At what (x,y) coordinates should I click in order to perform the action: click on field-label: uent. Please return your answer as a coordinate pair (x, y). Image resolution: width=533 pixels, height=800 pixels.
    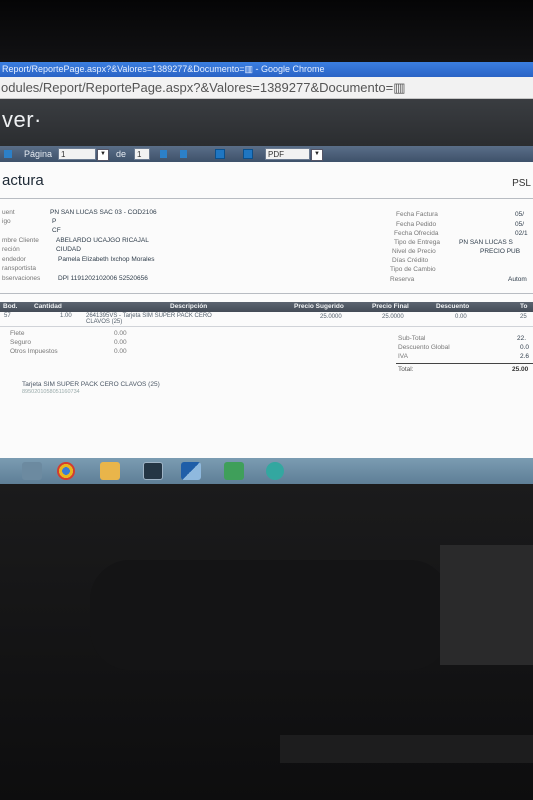
    Looking at the image, I should click on (8, 212).